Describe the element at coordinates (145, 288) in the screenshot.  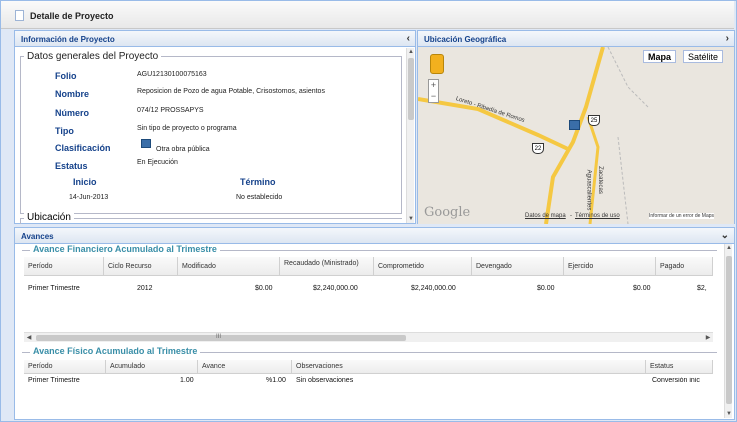
I see `fin-ciclo: 2012` at that location.